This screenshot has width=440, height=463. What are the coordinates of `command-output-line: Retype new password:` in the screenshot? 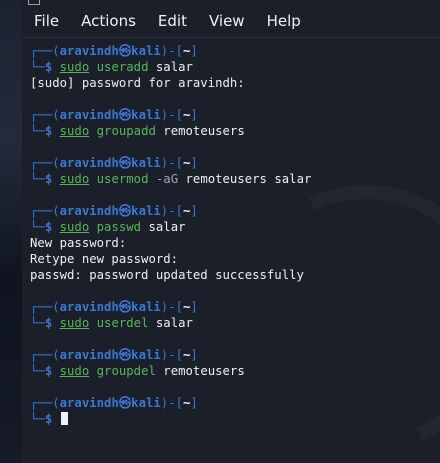 It's located at (104, 259).